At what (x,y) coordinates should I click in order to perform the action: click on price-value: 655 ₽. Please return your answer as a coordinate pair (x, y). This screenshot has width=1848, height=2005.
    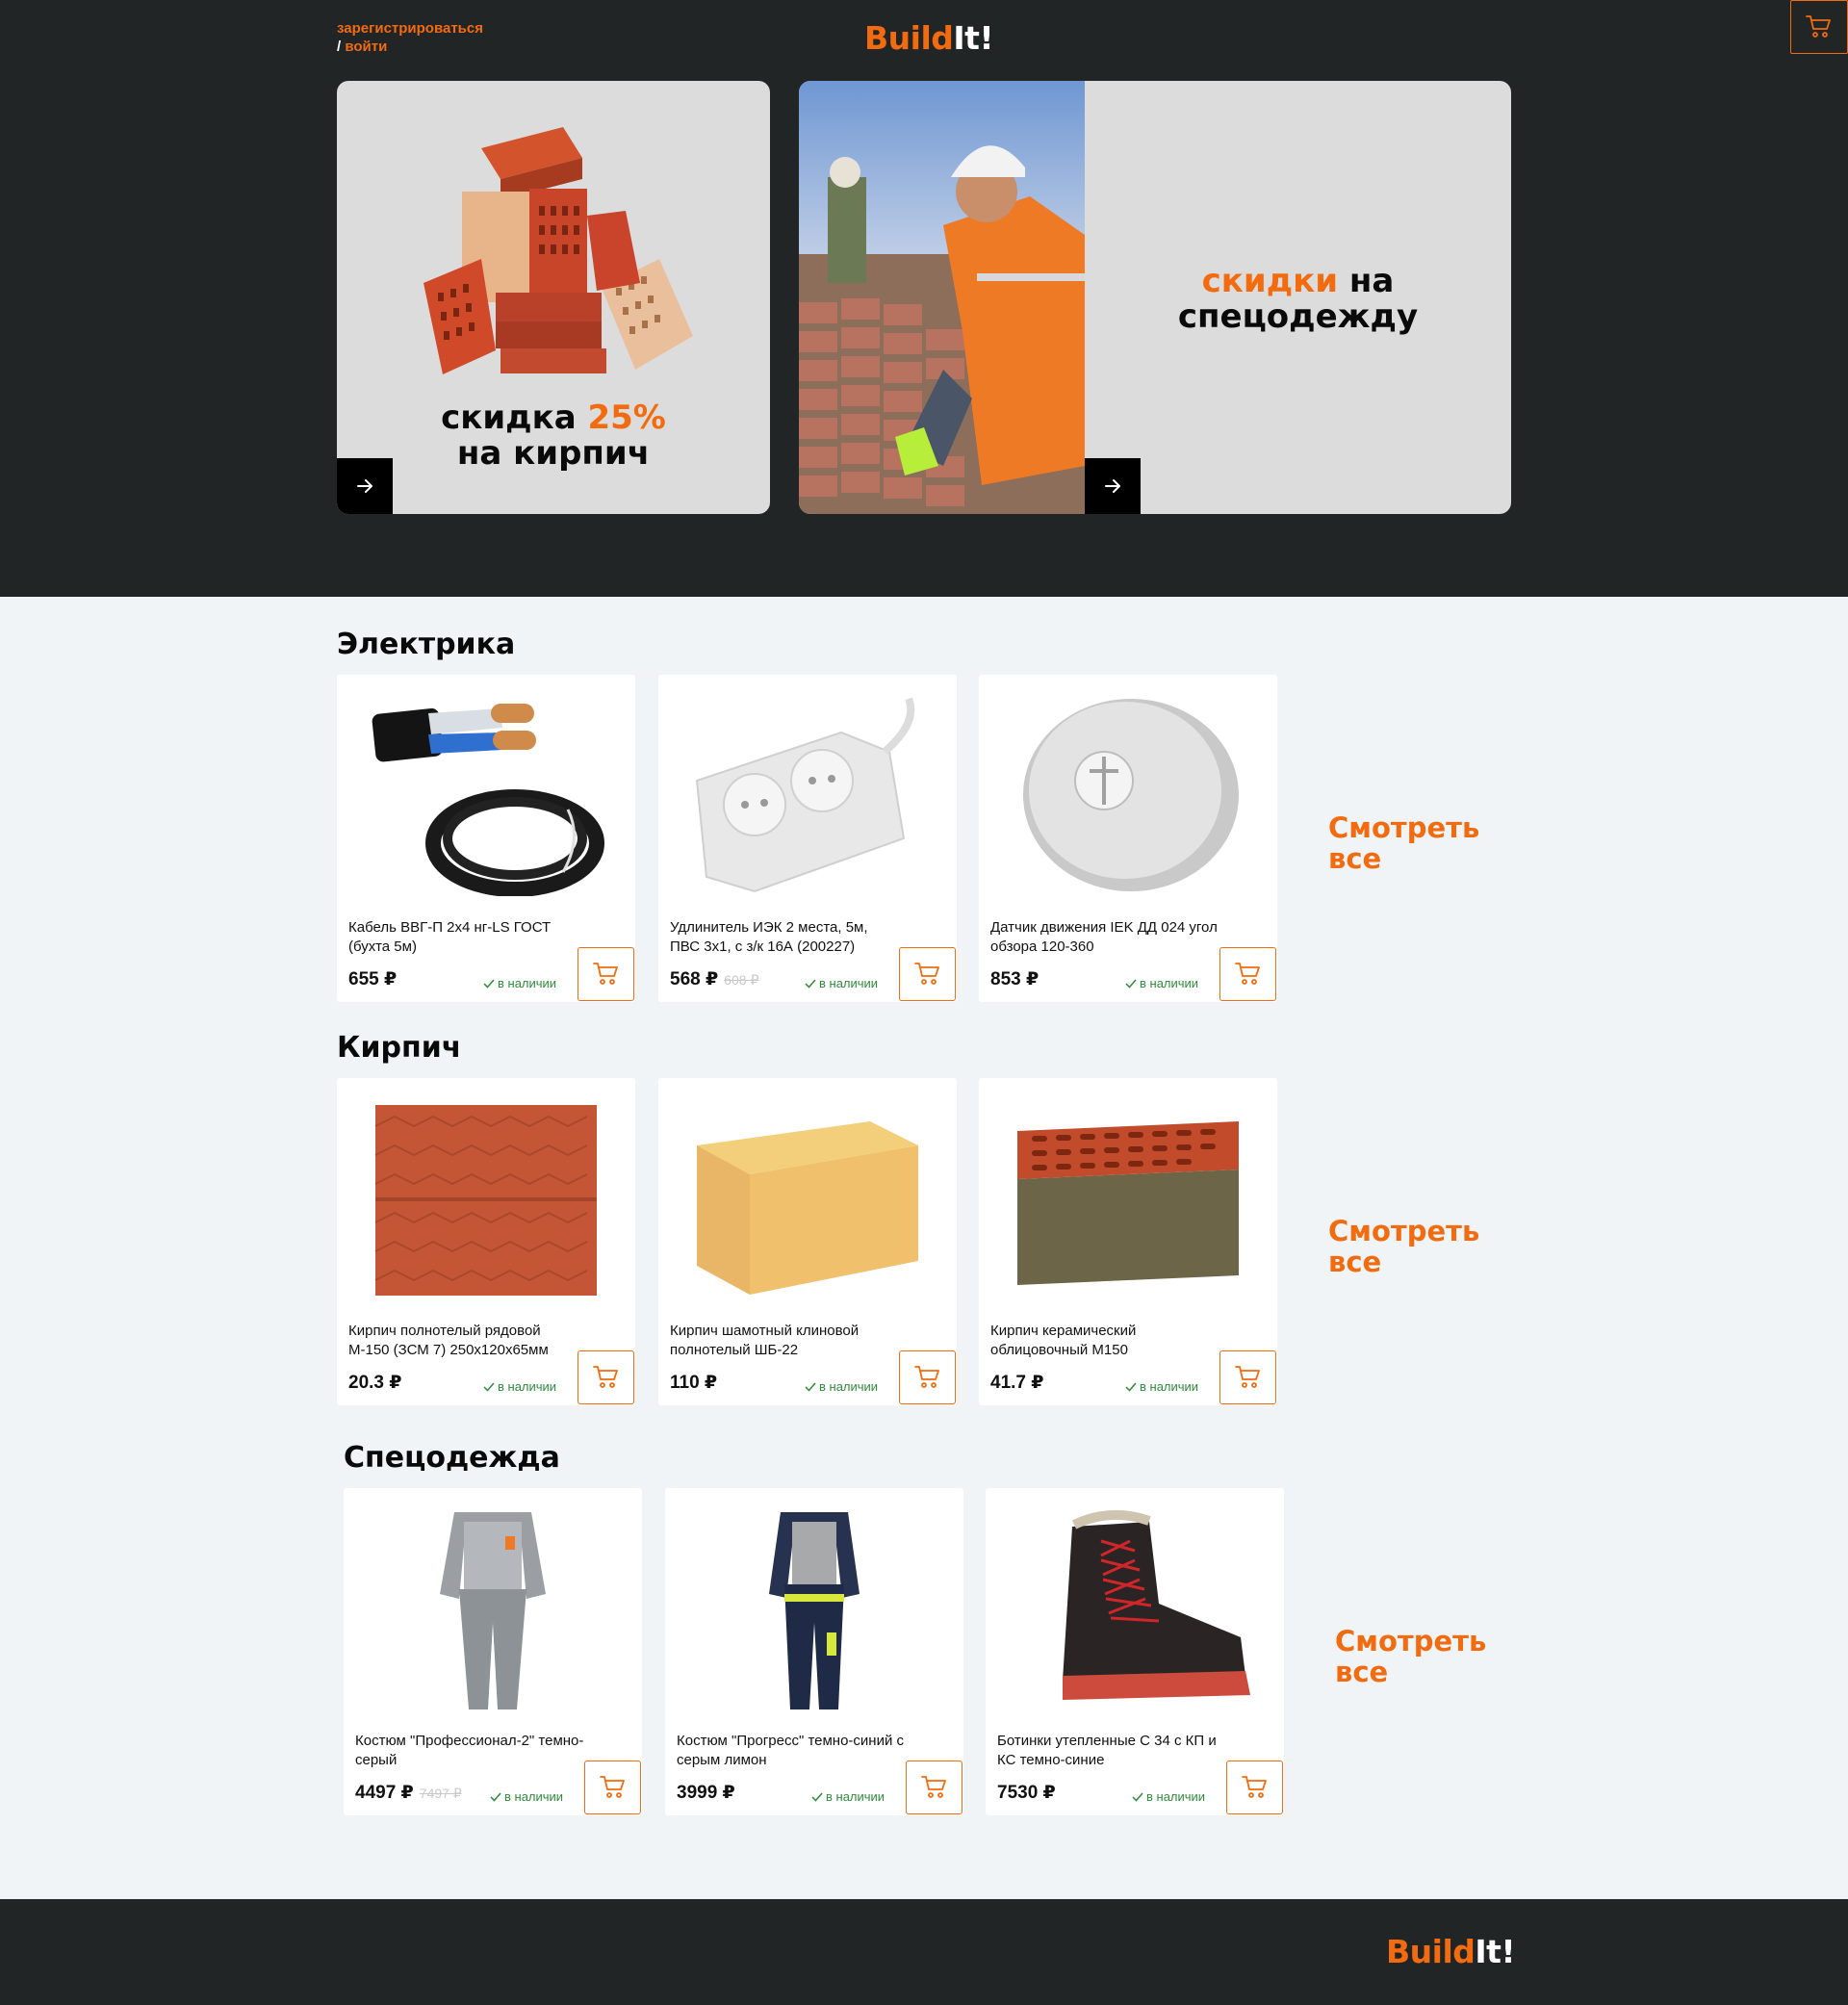
    Looking at the image, I should click on (373, 980).